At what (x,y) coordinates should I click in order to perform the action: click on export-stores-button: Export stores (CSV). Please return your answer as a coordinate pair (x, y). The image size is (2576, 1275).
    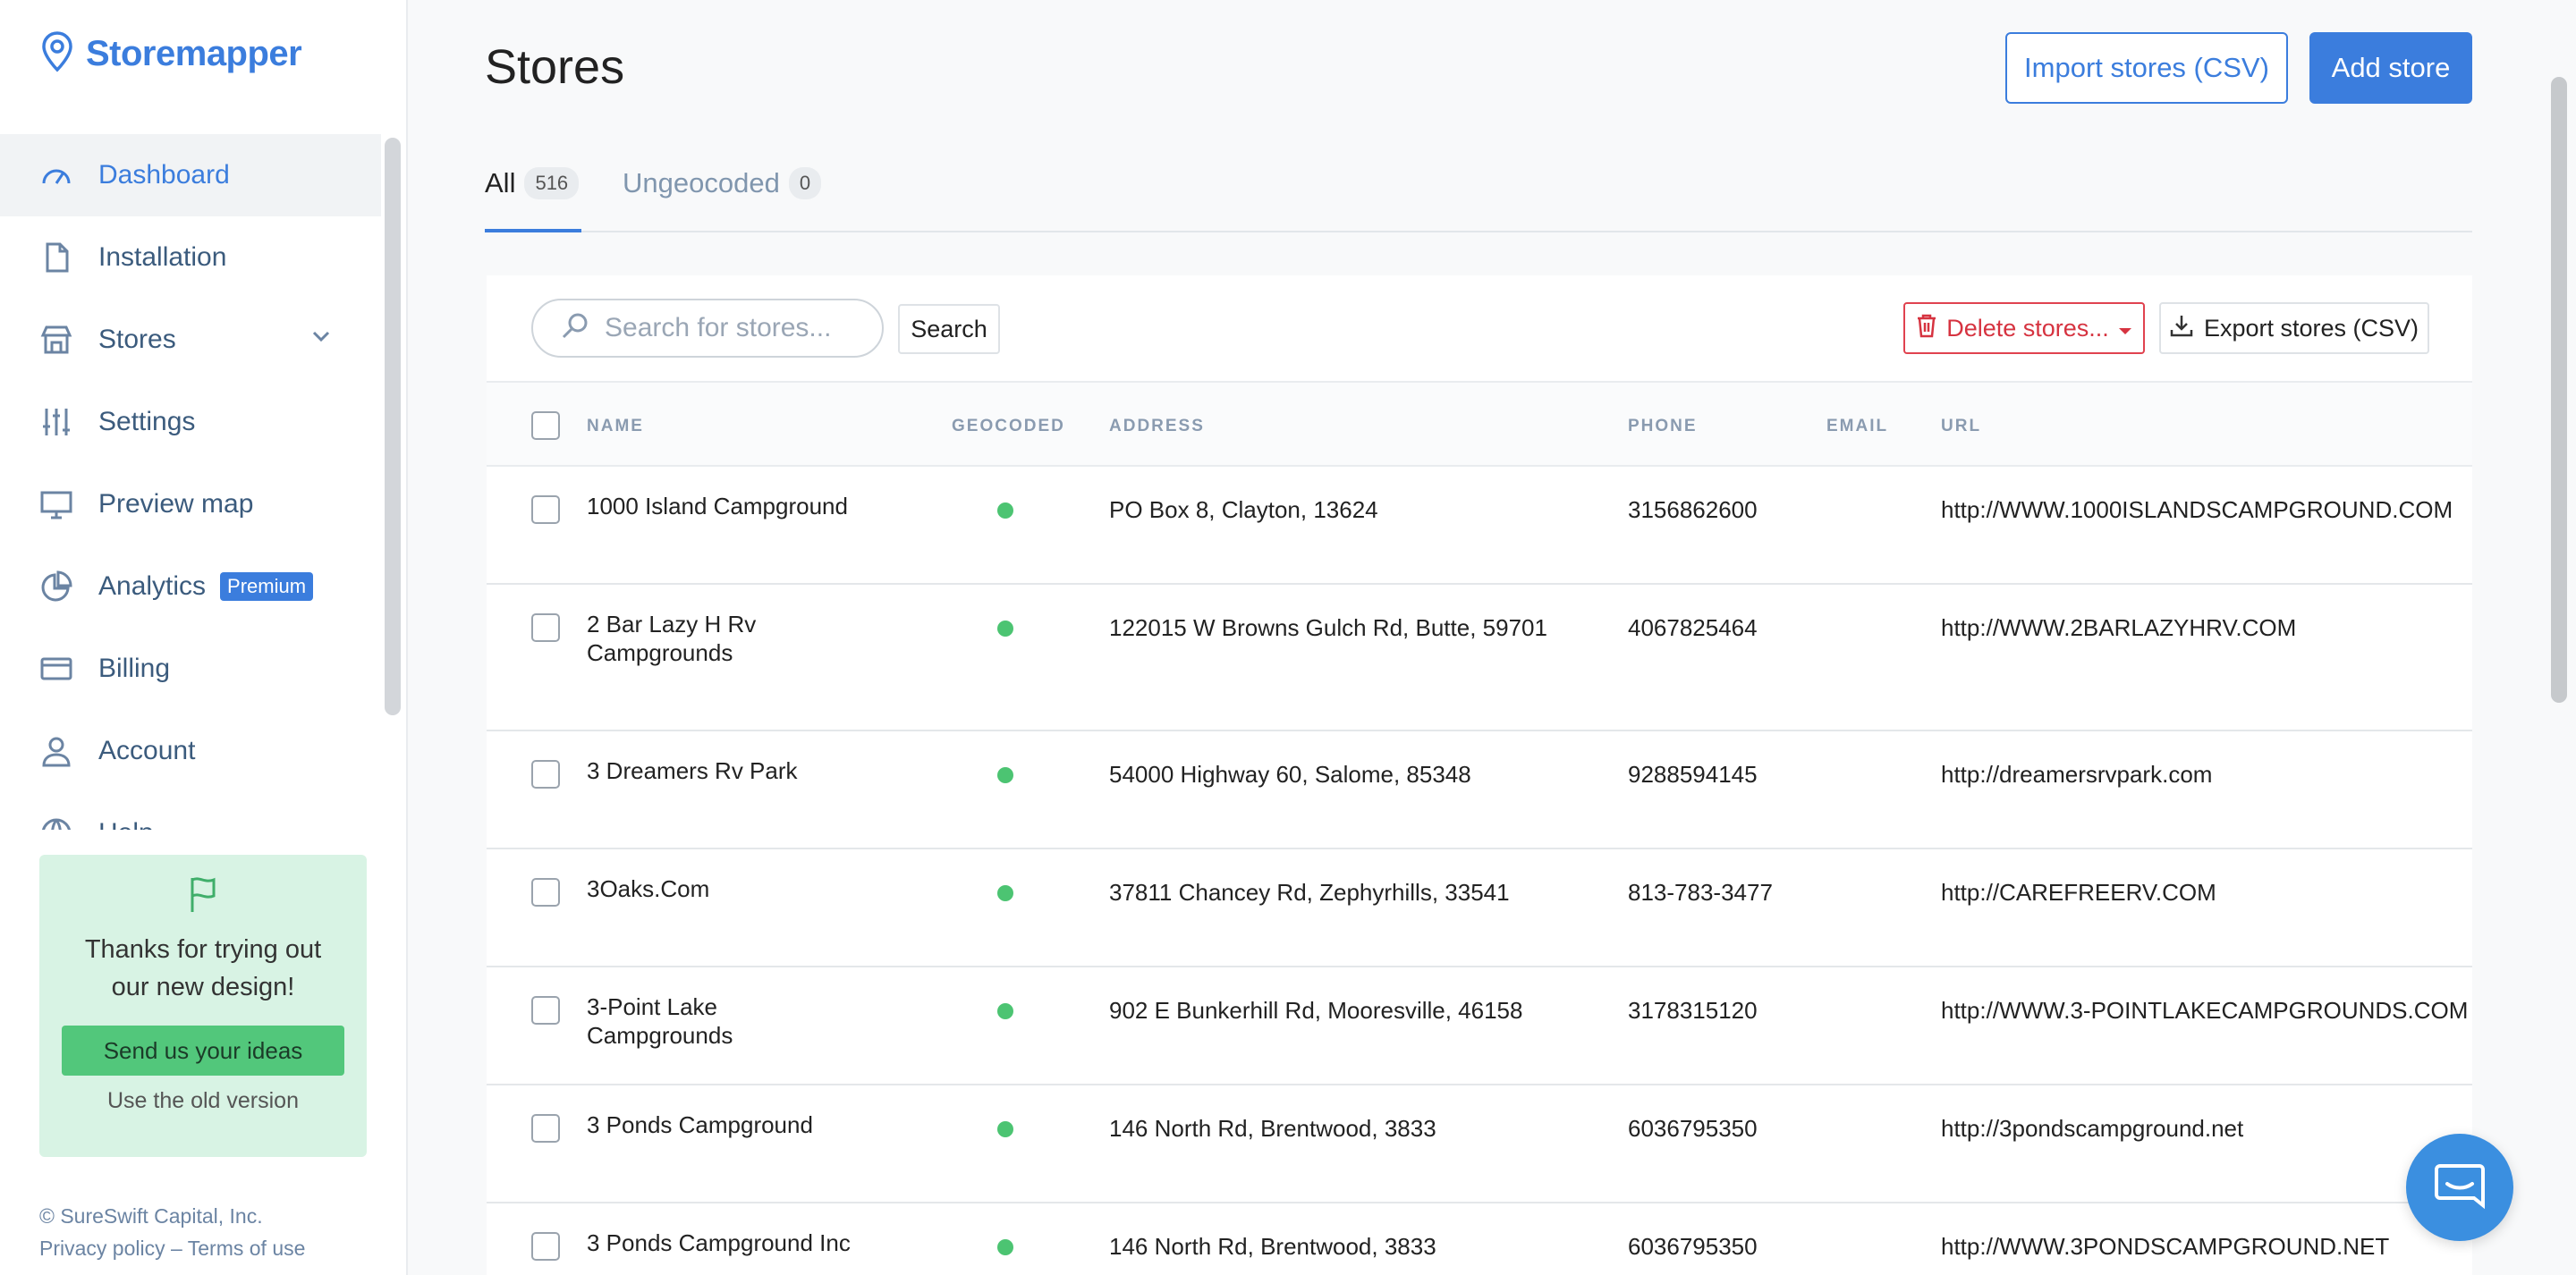
    Looking at the image, I should click on (2294, 328).